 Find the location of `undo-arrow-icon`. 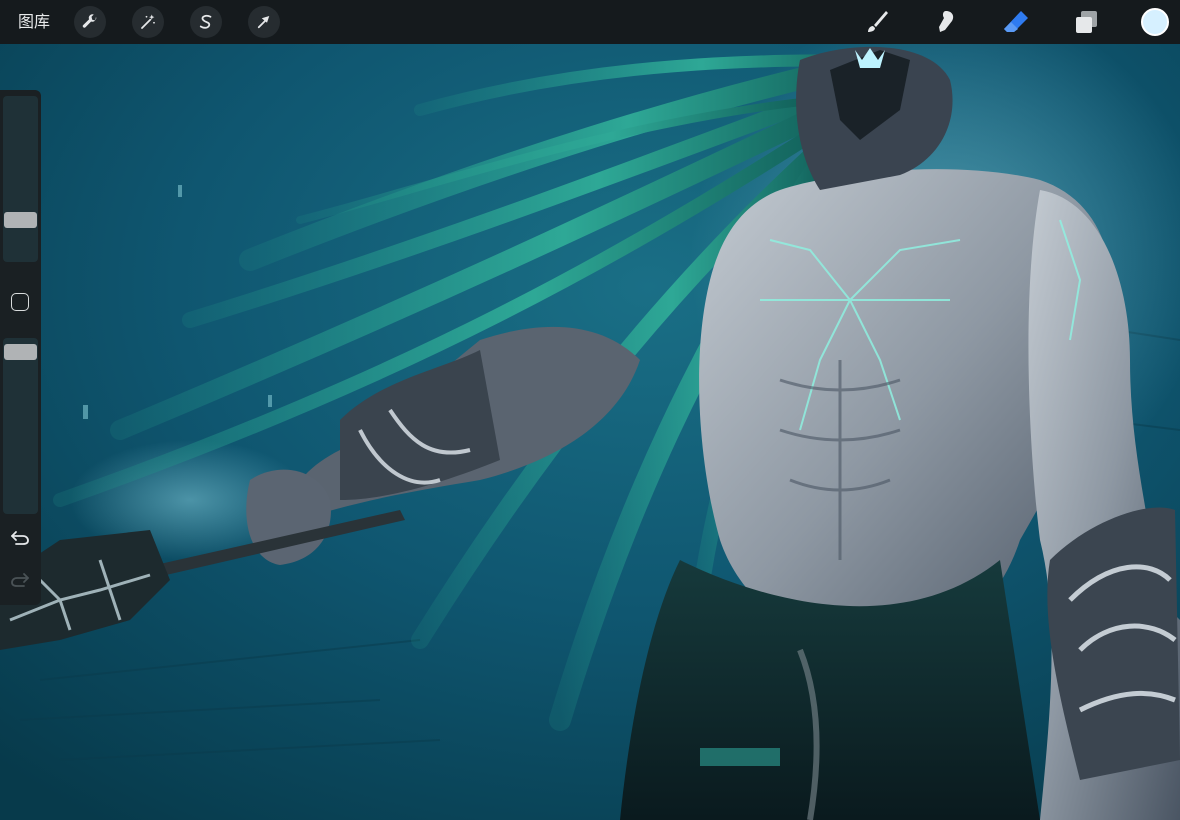

undo-arrow-icon is located at coordinates (20, 538).